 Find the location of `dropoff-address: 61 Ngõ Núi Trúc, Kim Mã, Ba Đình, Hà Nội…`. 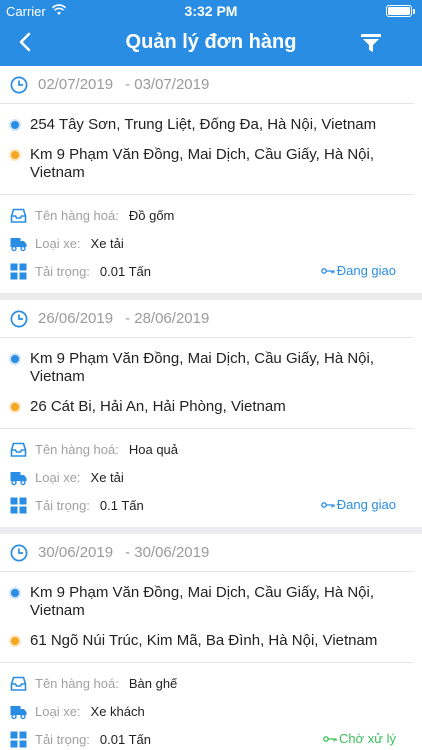

dropoff-address: 61 Ngõ Núi Trúc, Kim Mã, Ba Đình, Hà Nội… is located at coordinates (207, 635).